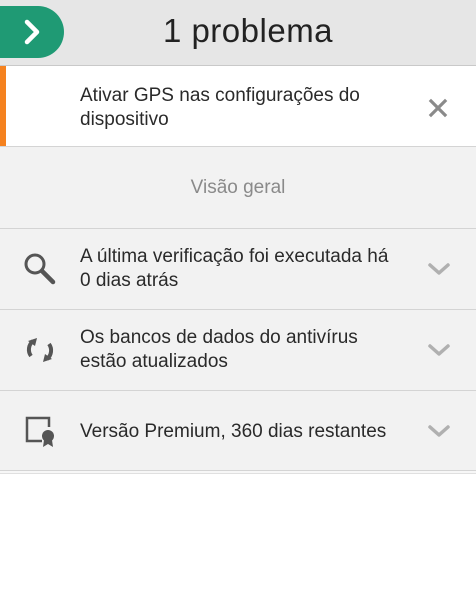 The height and width of the screenshot is (614, 476). I want to click on problem-accent-bar, so click(3, 106).